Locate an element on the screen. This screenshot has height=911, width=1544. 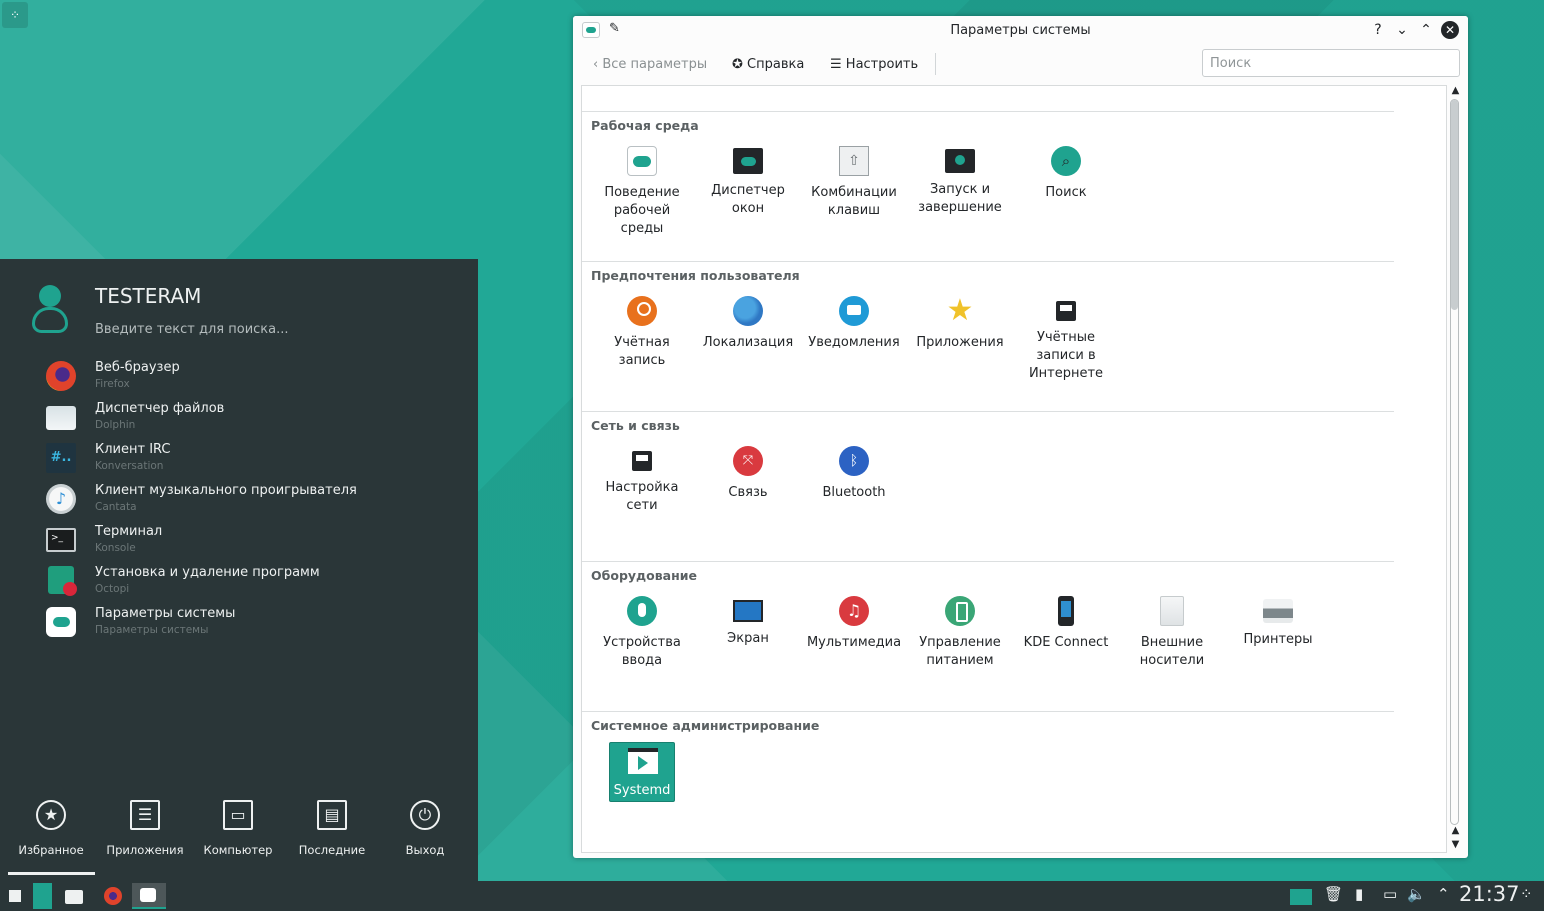
module-startup: Запуск и завершение is located at coordinates (960, 181).